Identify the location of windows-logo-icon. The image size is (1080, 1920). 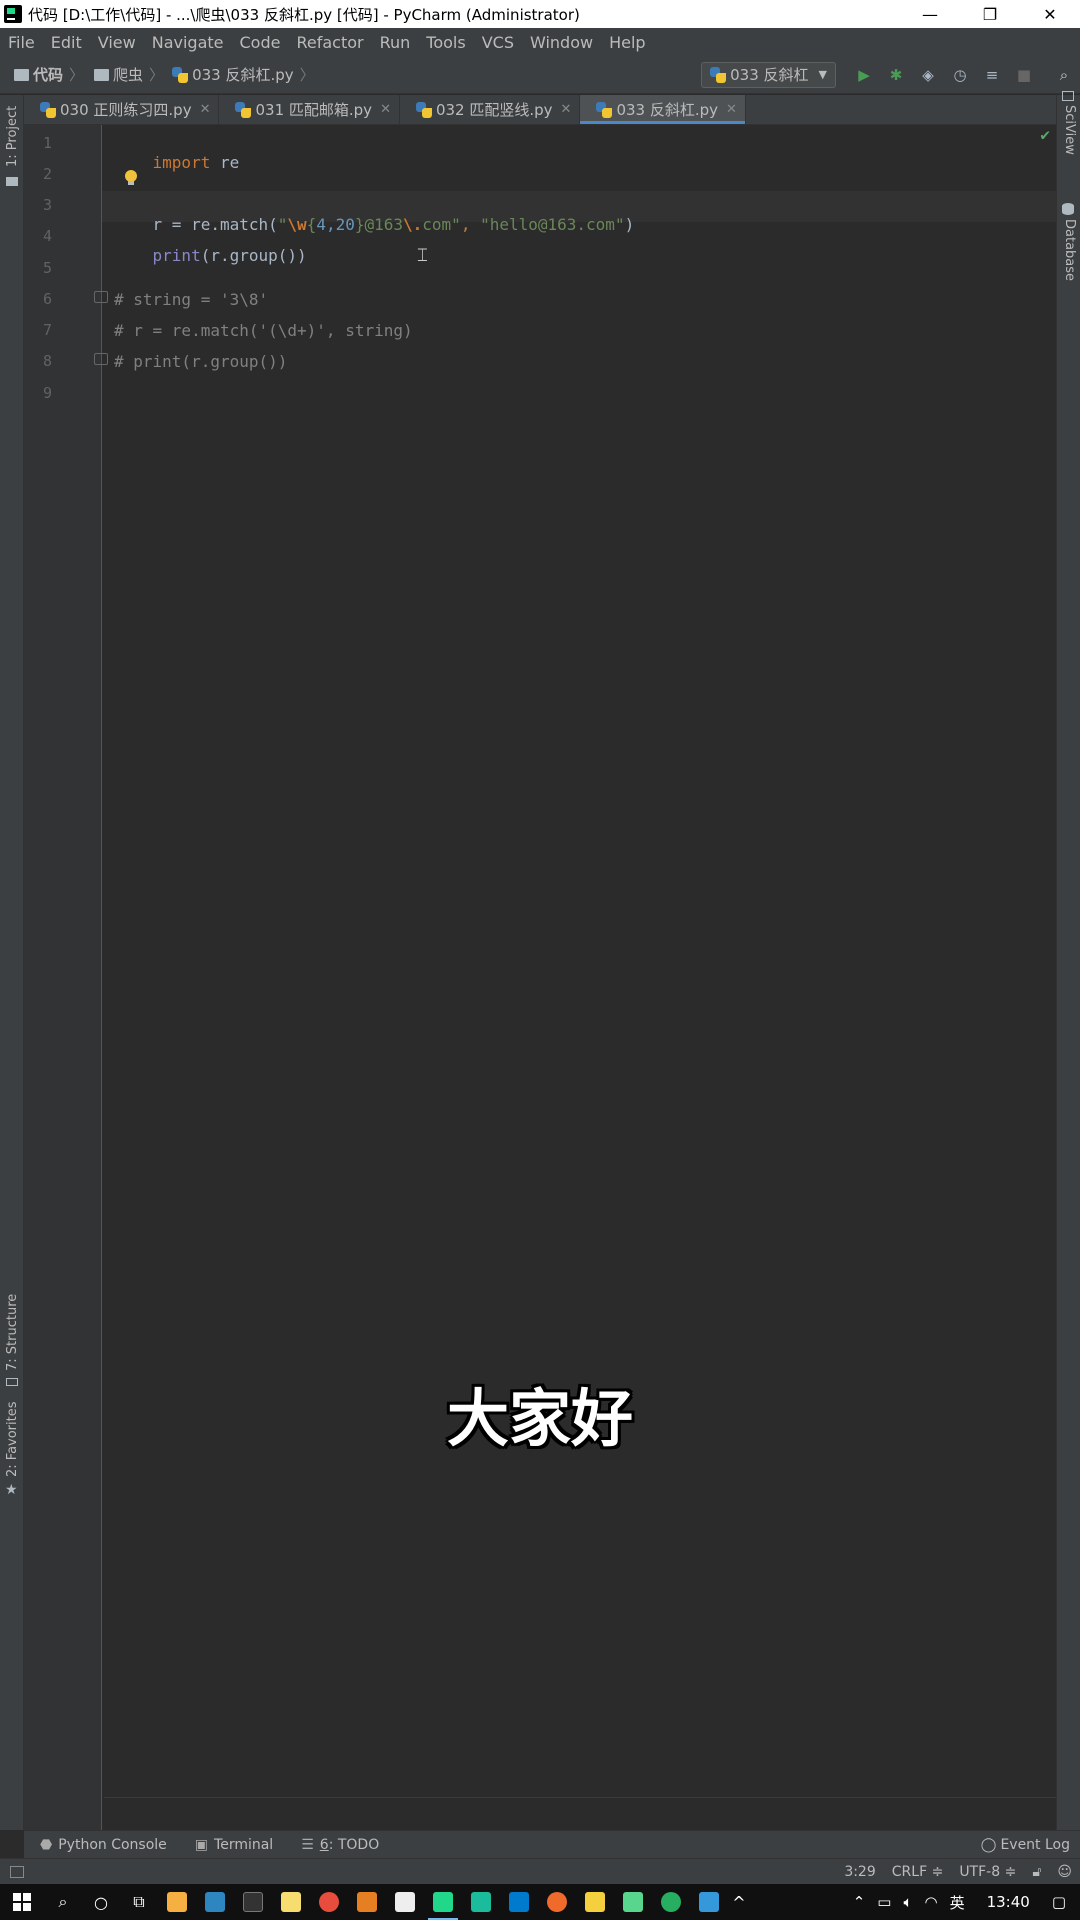
(22, 1902).